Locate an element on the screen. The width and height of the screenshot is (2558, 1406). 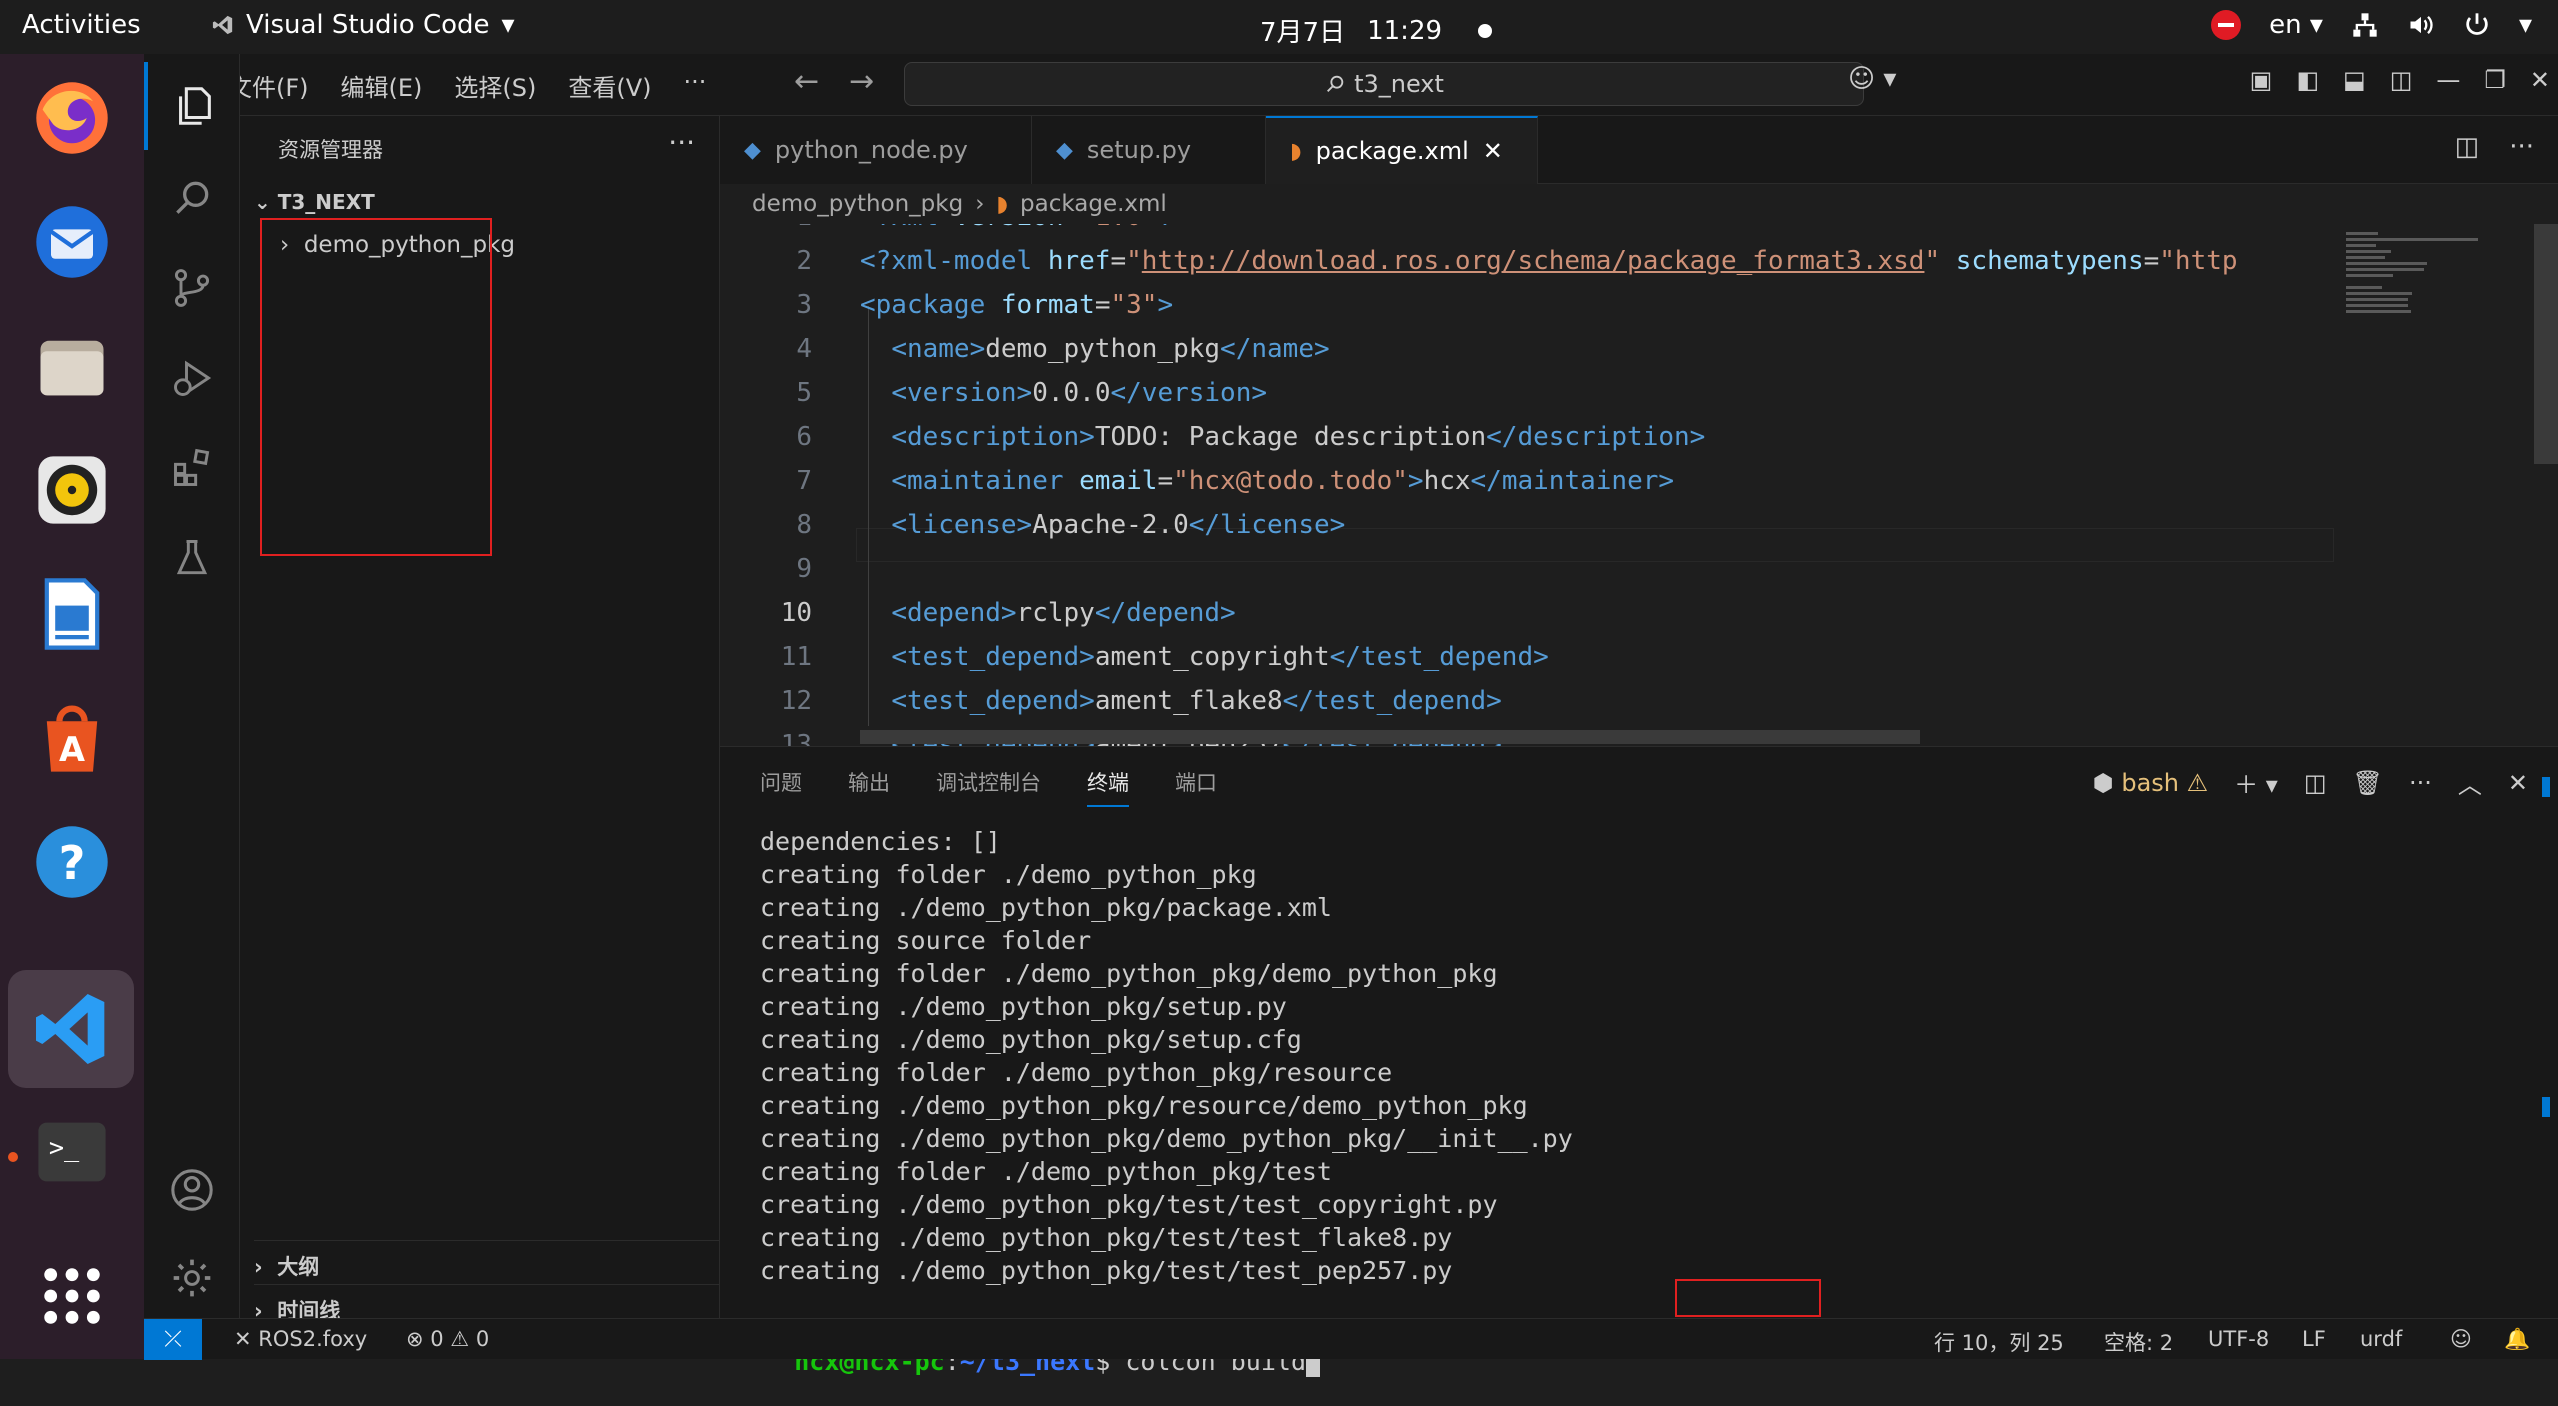
app-center-icon: A is located at coordinates (72, 738).